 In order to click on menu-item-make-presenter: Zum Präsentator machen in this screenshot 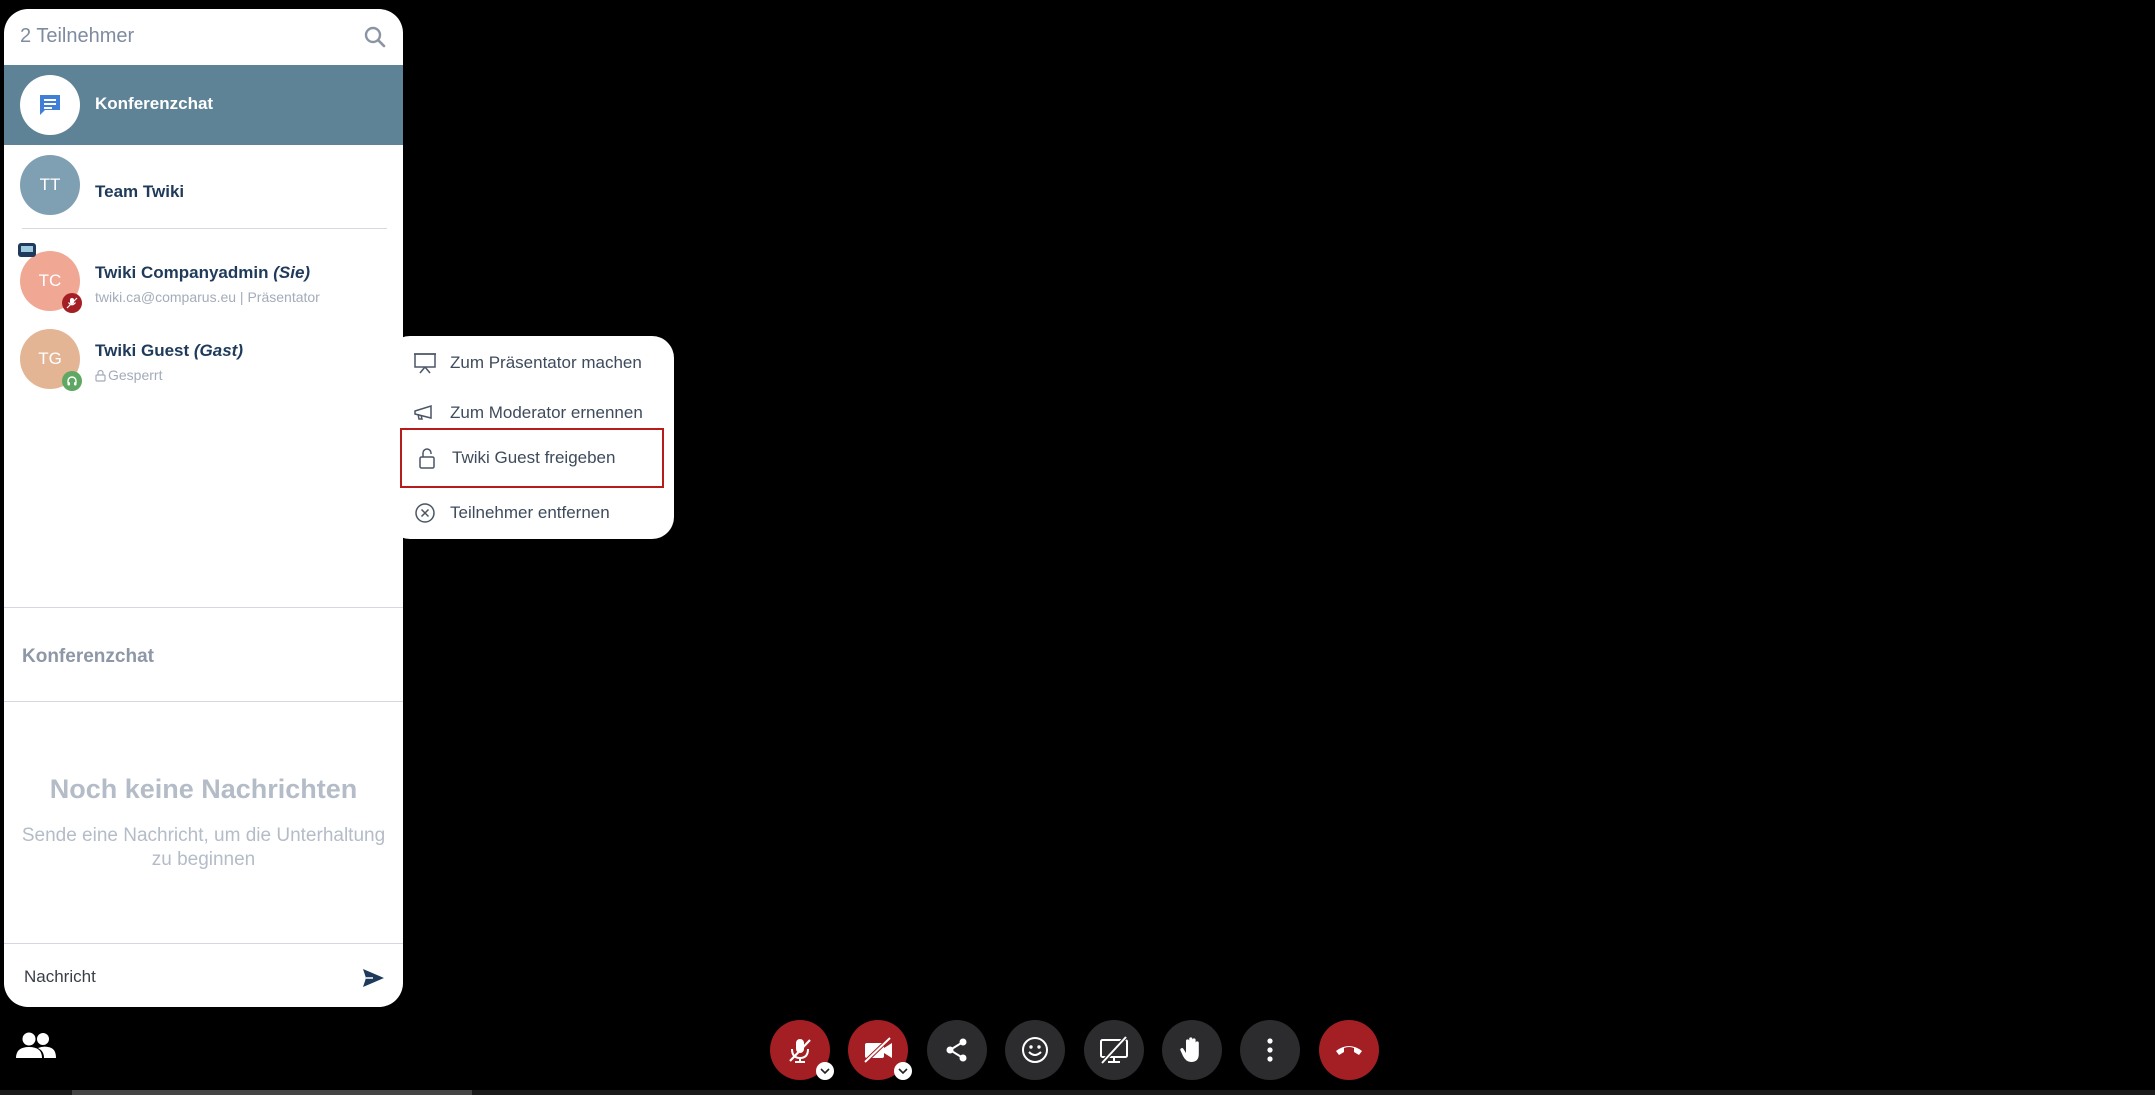, I will do `click(532, 363)`.